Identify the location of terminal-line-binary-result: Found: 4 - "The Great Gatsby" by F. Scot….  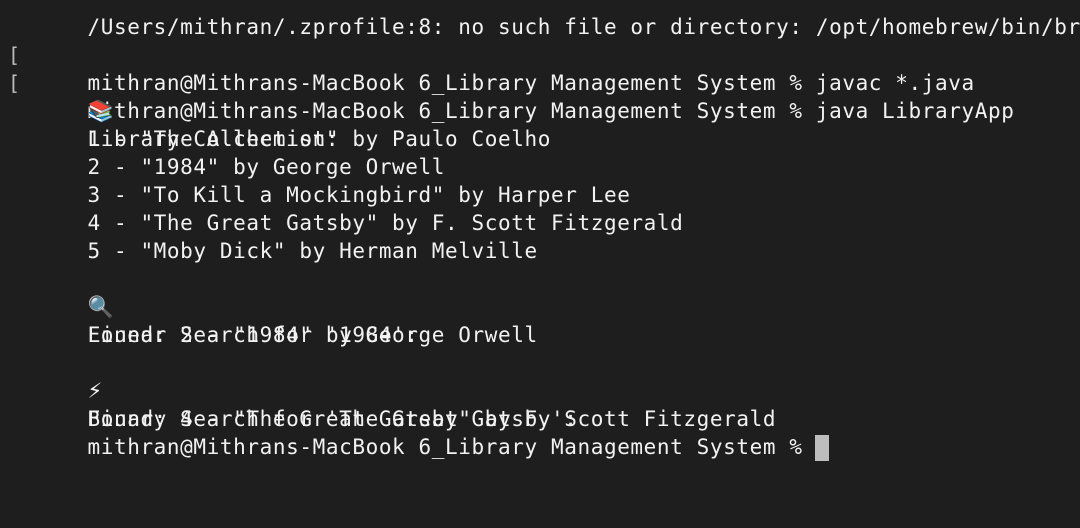
(544, 404).